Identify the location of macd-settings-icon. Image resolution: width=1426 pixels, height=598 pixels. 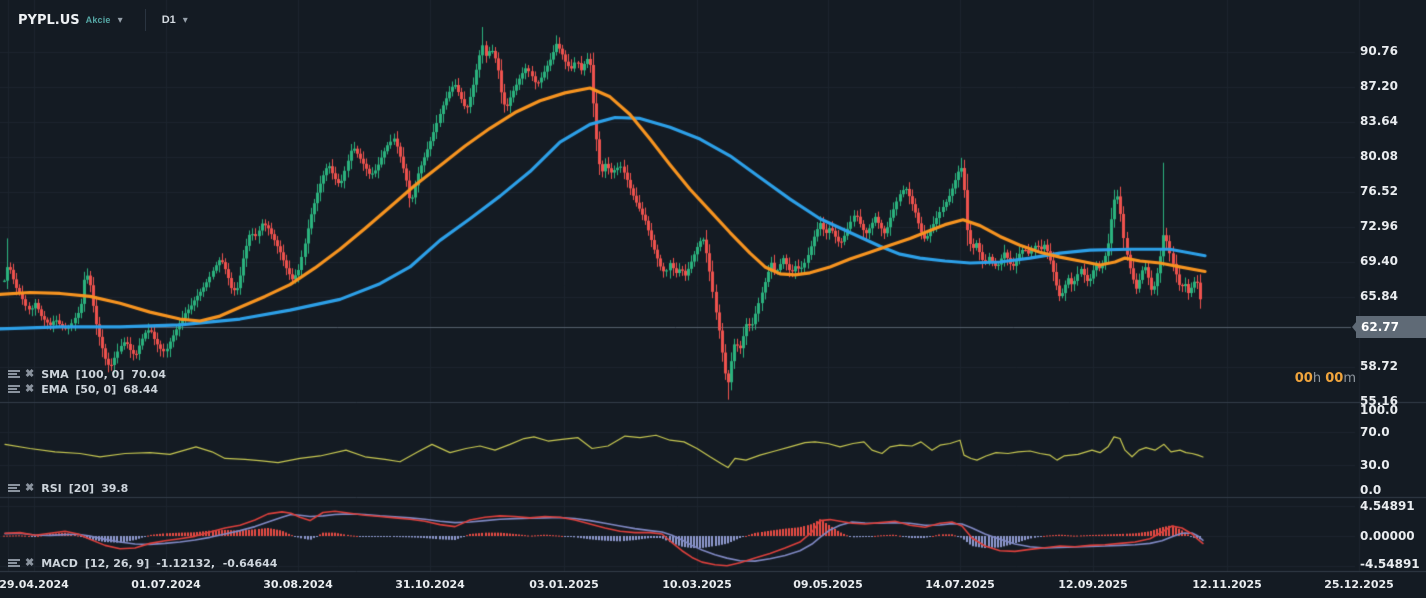
(14, 563).